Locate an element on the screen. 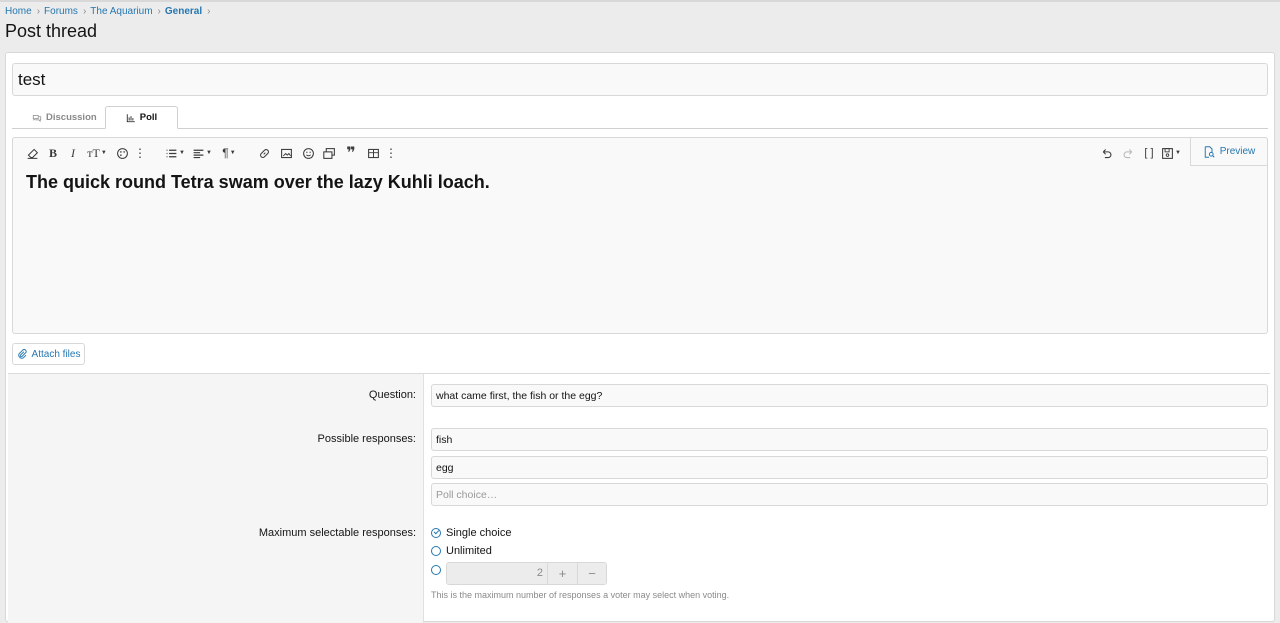  unlimited-label: Unlimited is located at coordinates (469, 551).